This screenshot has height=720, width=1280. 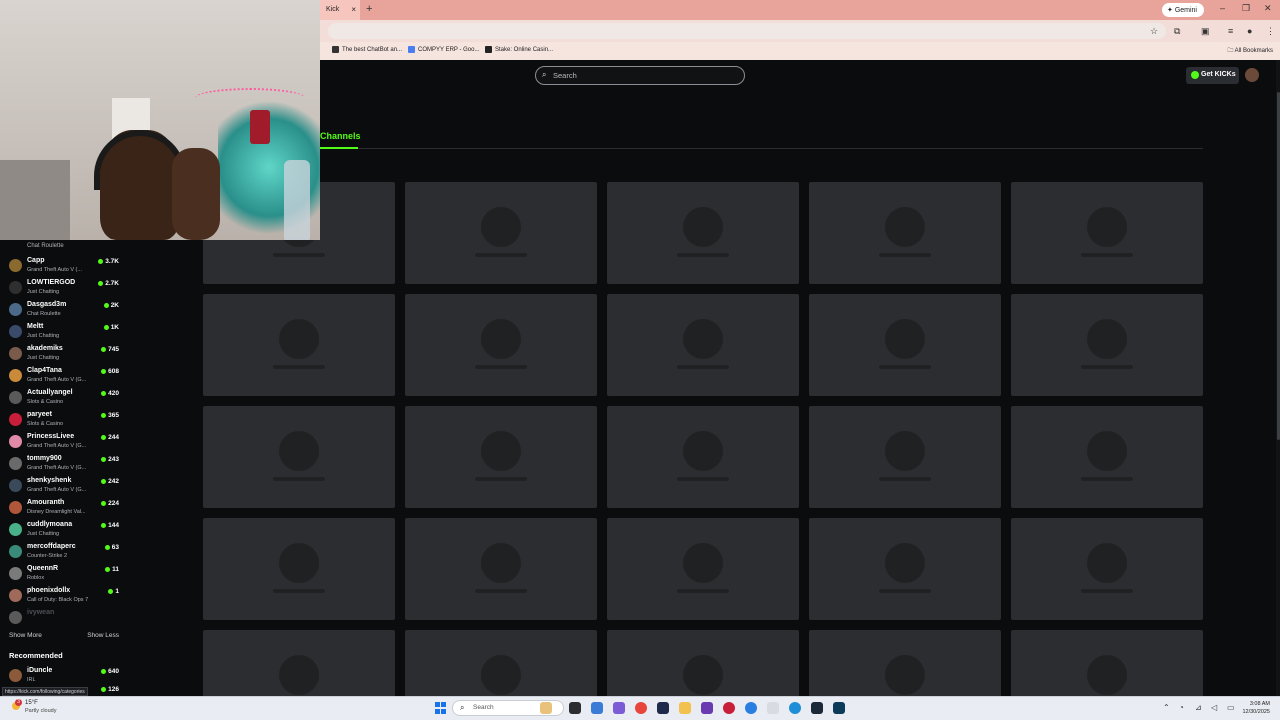 What do you see at coordinates (62, 619) in the screenshot?
I see `sidebar-channel-item: ivywean` at bounding box center [62, 619].